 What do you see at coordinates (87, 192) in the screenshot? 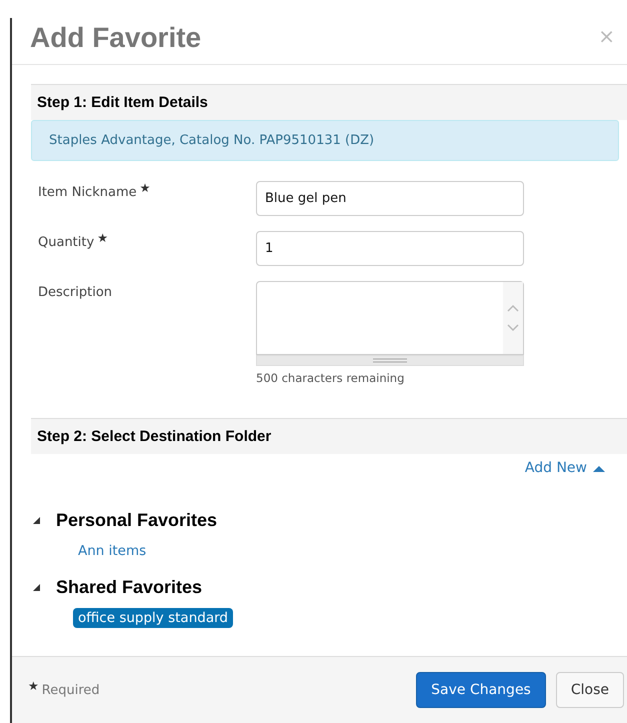
I see `field-label: Item Nickname` at bounding box center [87, 192].